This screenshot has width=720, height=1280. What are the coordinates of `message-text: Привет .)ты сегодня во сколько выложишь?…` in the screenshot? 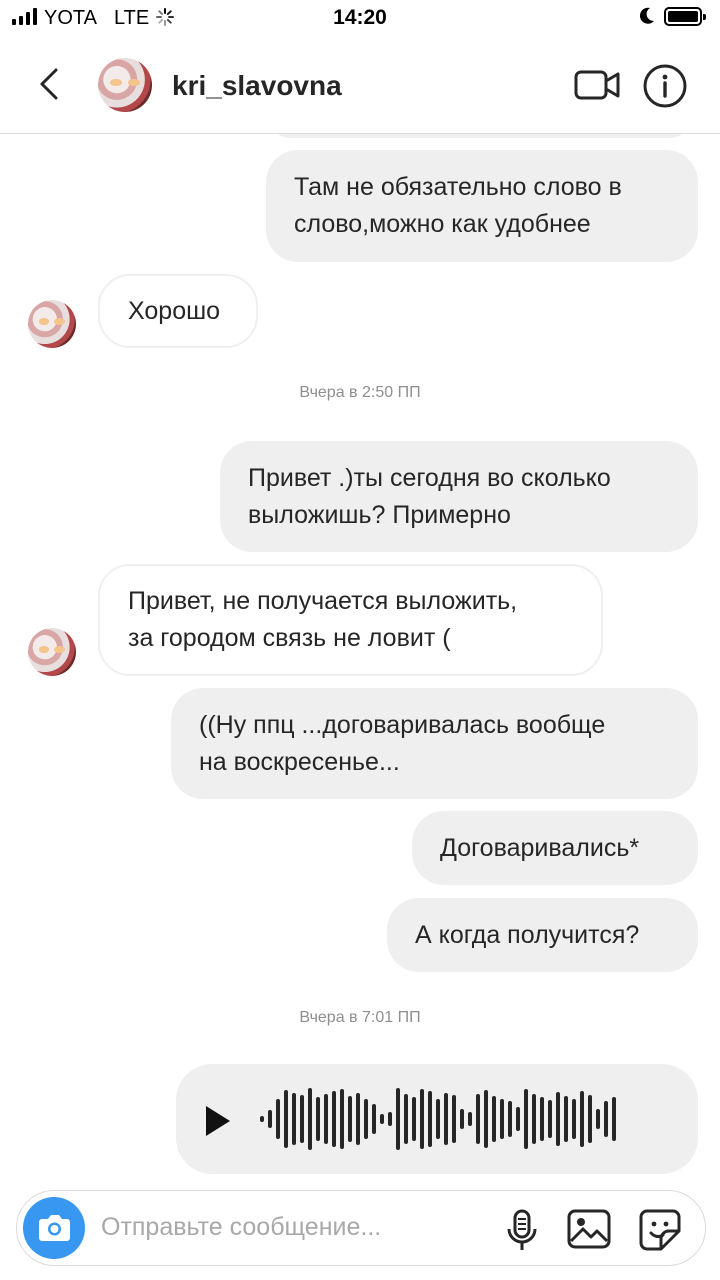 It's located at (429, 496).